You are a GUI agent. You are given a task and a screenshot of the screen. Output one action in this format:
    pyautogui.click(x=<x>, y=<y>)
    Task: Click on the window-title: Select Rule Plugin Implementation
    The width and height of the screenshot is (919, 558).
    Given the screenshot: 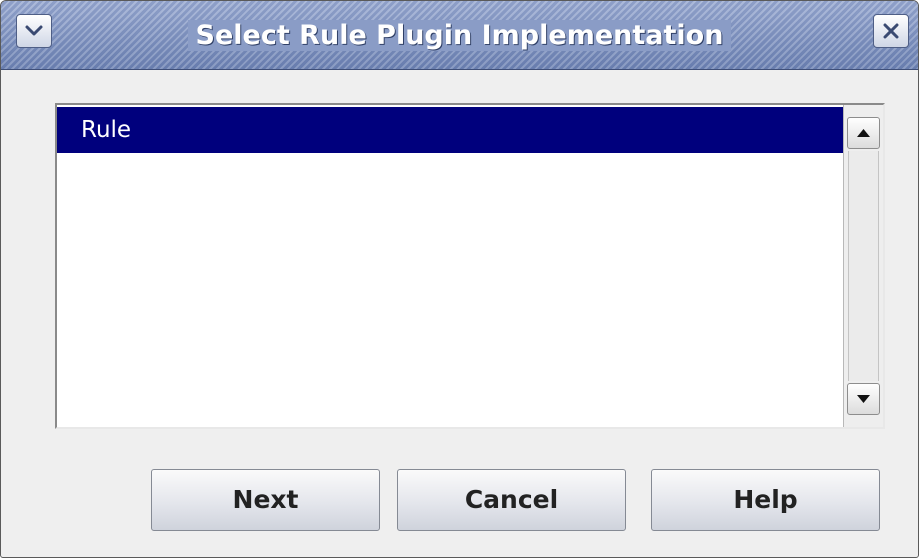 What is the action you would take?
    pyautogui.click(x=459, y=35)
    